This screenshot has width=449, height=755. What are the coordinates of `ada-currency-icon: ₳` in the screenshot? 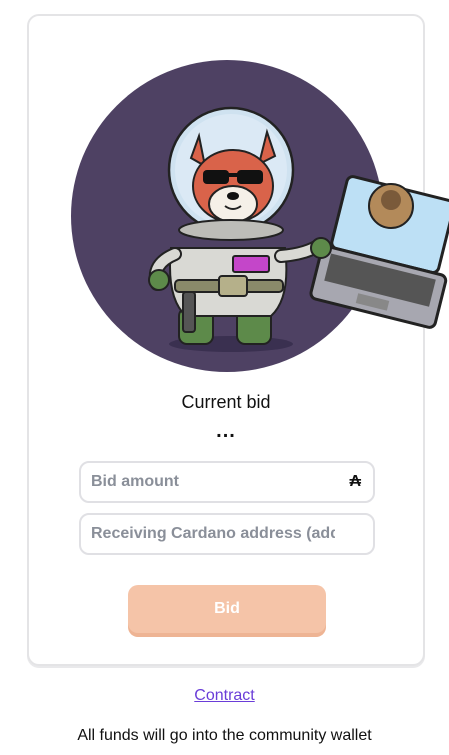 It's located at (355, 481).